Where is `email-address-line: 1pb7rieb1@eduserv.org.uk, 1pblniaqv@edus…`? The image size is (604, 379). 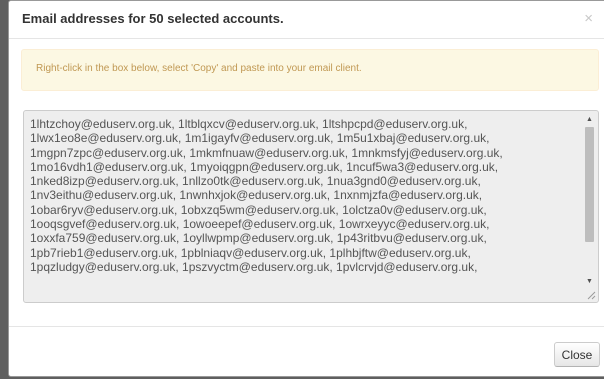
email-address-line: 1pb7rieb1@eduserv.org.uk, 1pblniaqv@edus… is located at coordinates (250, 252).